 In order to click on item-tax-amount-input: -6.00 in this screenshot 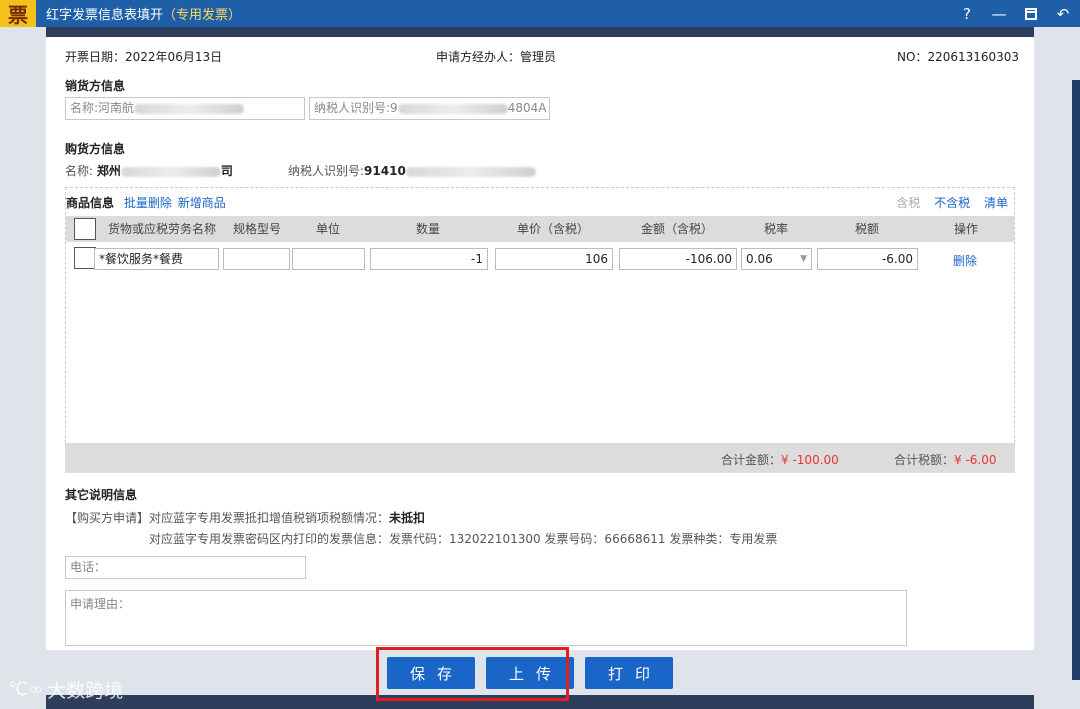, I will do `click(867, 259)`.